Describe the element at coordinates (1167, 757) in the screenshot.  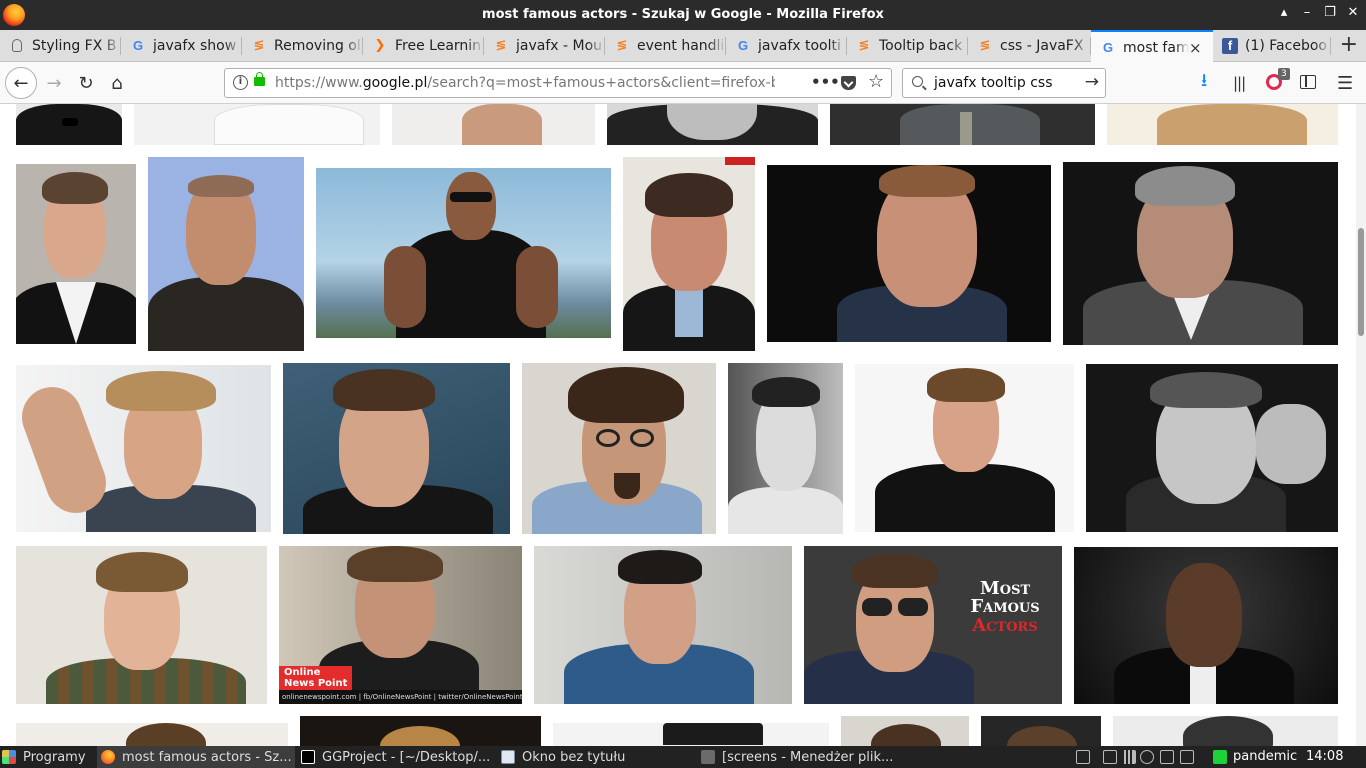
I see `clipboard-icon` at that location.